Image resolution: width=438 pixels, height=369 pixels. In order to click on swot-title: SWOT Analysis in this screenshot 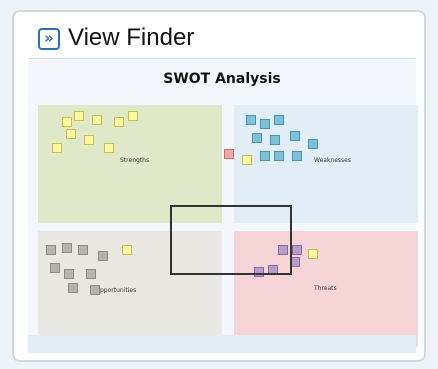, I will do `click(222, 79)`.